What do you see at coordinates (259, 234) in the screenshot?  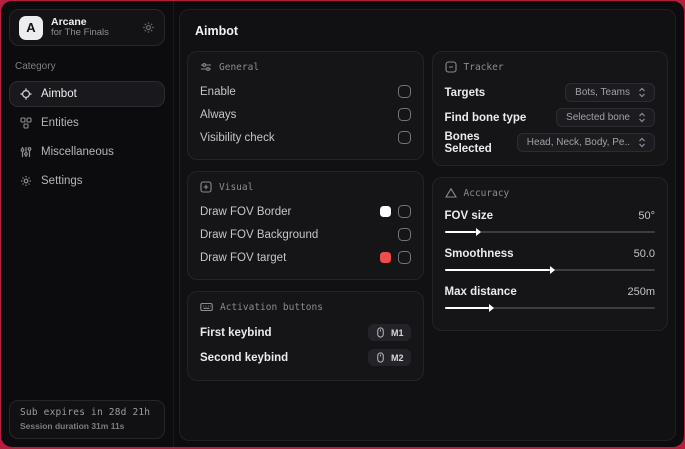 I see `setting-label: Draw FOV Background` at bounding box center [259, 234].